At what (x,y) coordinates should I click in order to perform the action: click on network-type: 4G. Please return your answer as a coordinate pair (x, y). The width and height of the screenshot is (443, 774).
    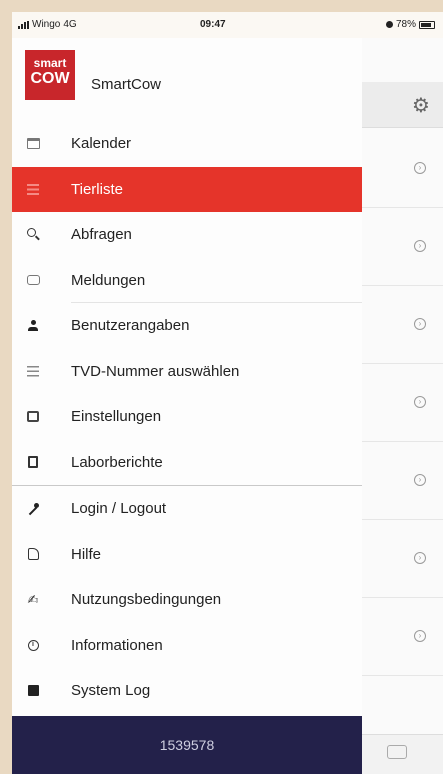
    Looking at the image, I should click on (70, 24).